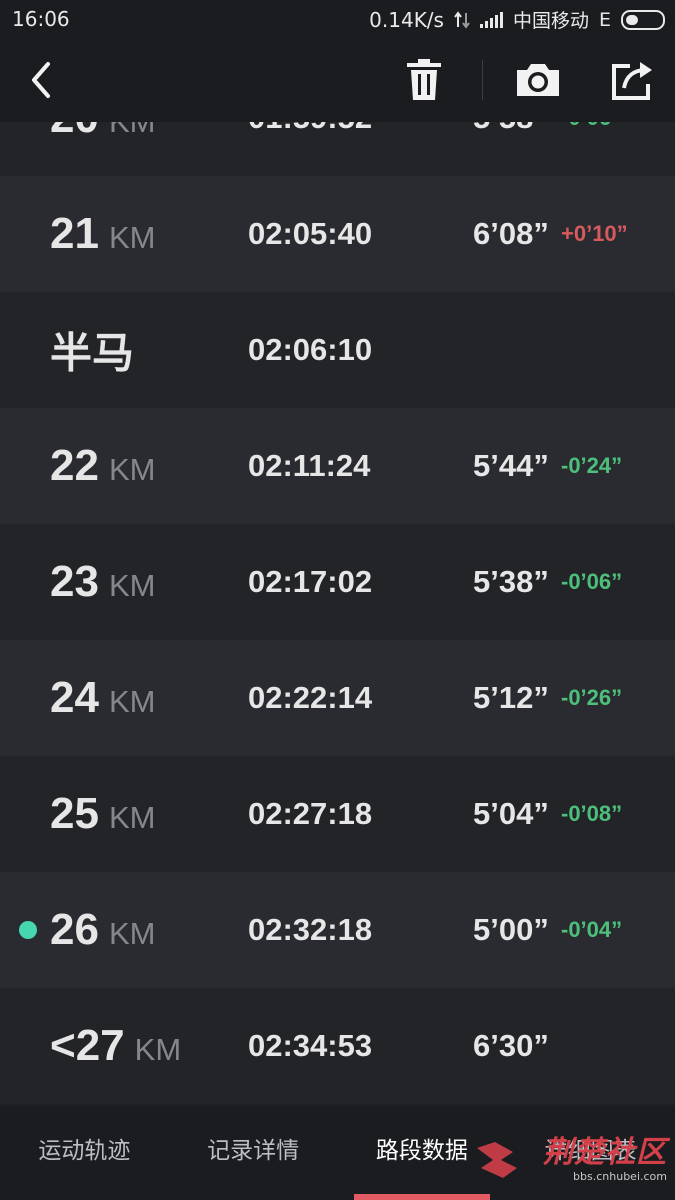 This screenshot has height=1200, width=675. I want to click on segment-row: <27 KM 02:34:53 6’30”, so click(337, 1046).